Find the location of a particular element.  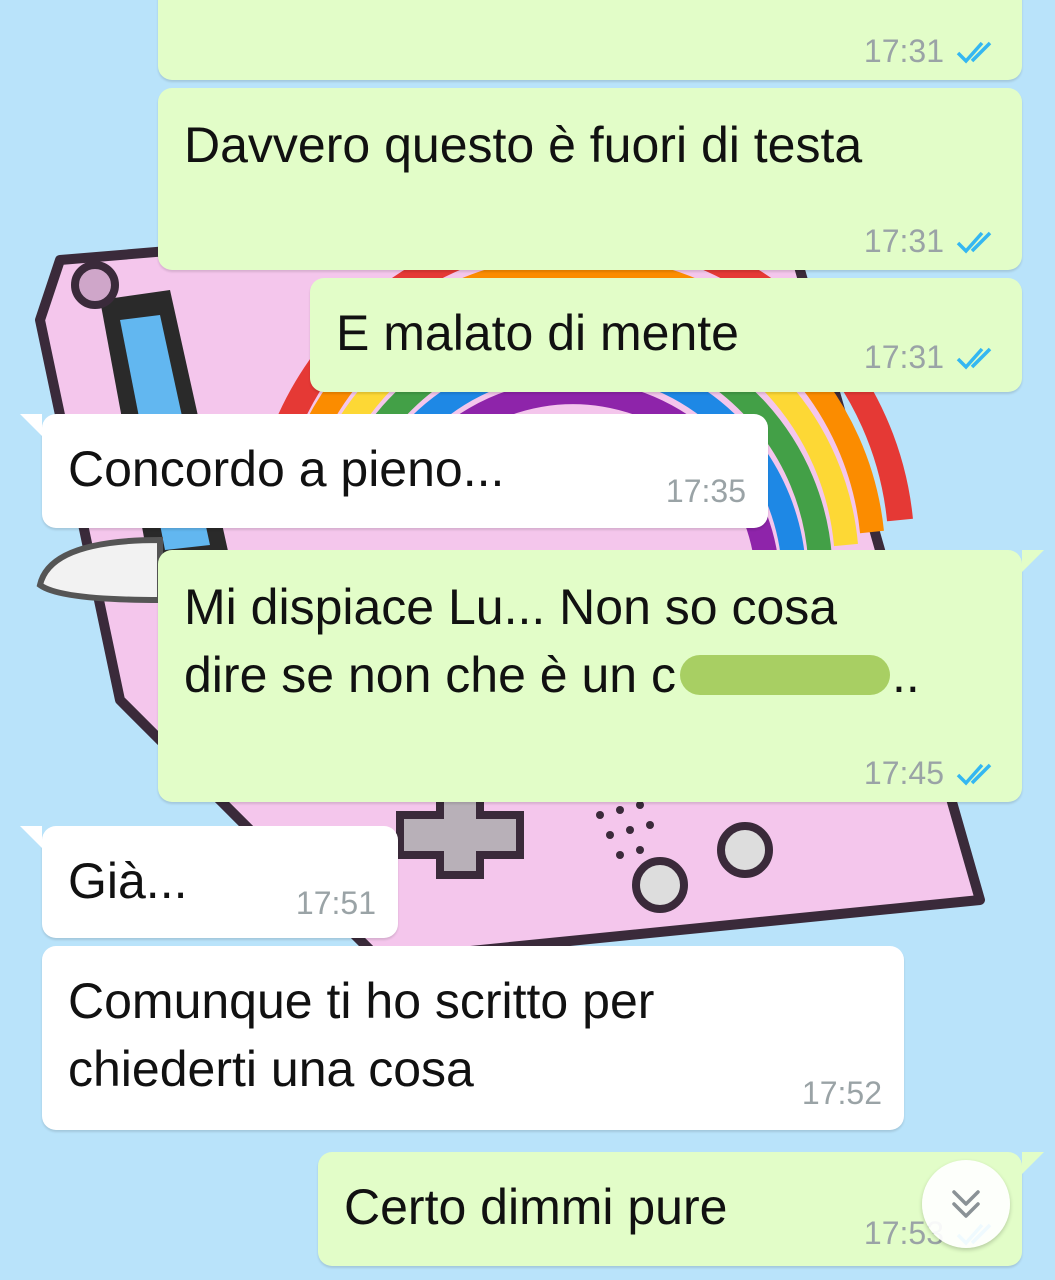

message-bubble-outgoing: Certo dimmi pure 17:53 is located at coordinates (681, 1209).